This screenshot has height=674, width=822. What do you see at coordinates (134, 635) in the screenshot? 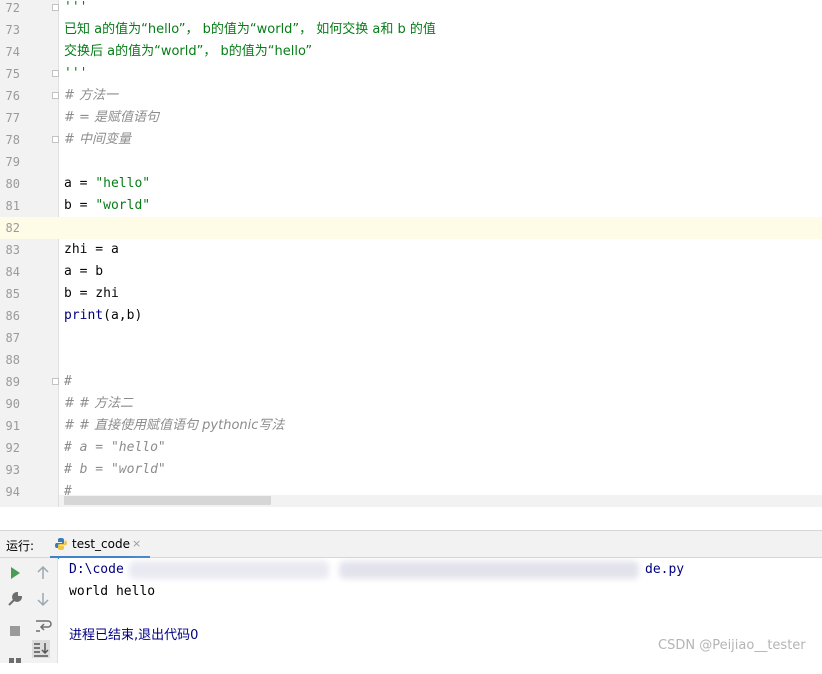
I see `console-exit-message: 进程已结束,退出代码0` at bounding box center [134, 635].